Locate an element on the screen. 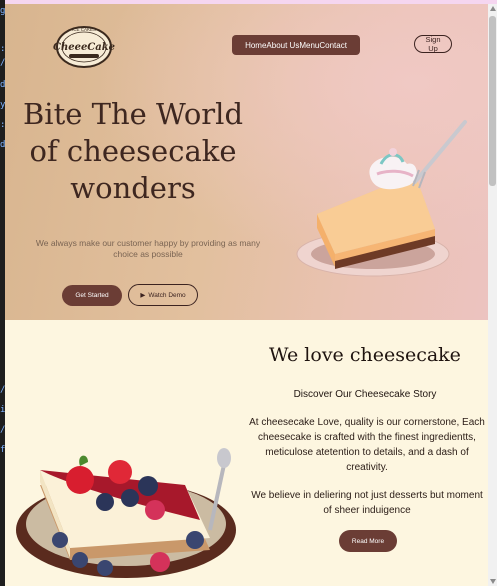 The height and width of the screenshot is (586, 497). hero-title-line-1: Bite The World is located at coordinates (133, 114).